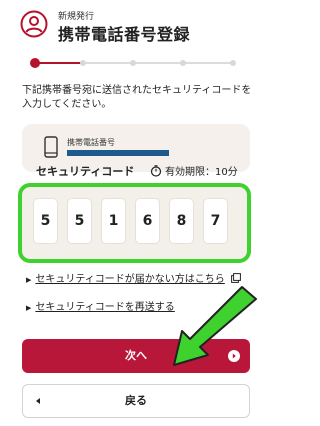  Describe the element at coordinates (38, 401) in the screenshot. I see `arrow-left-icon` at that location.